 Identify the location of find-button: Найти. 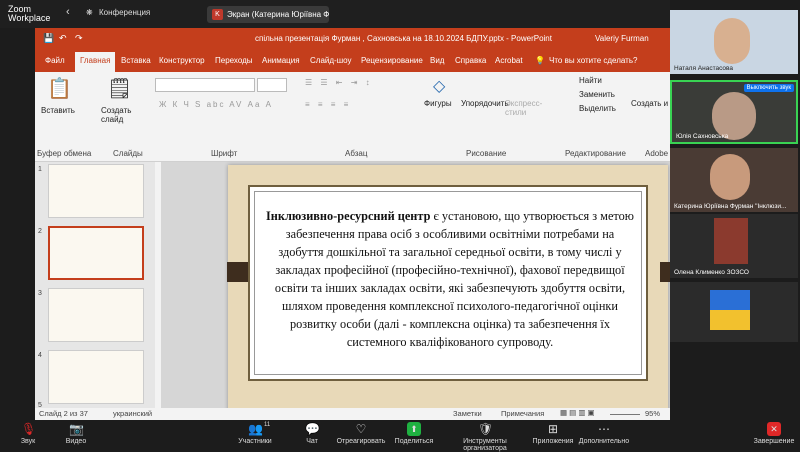
(590, 80).